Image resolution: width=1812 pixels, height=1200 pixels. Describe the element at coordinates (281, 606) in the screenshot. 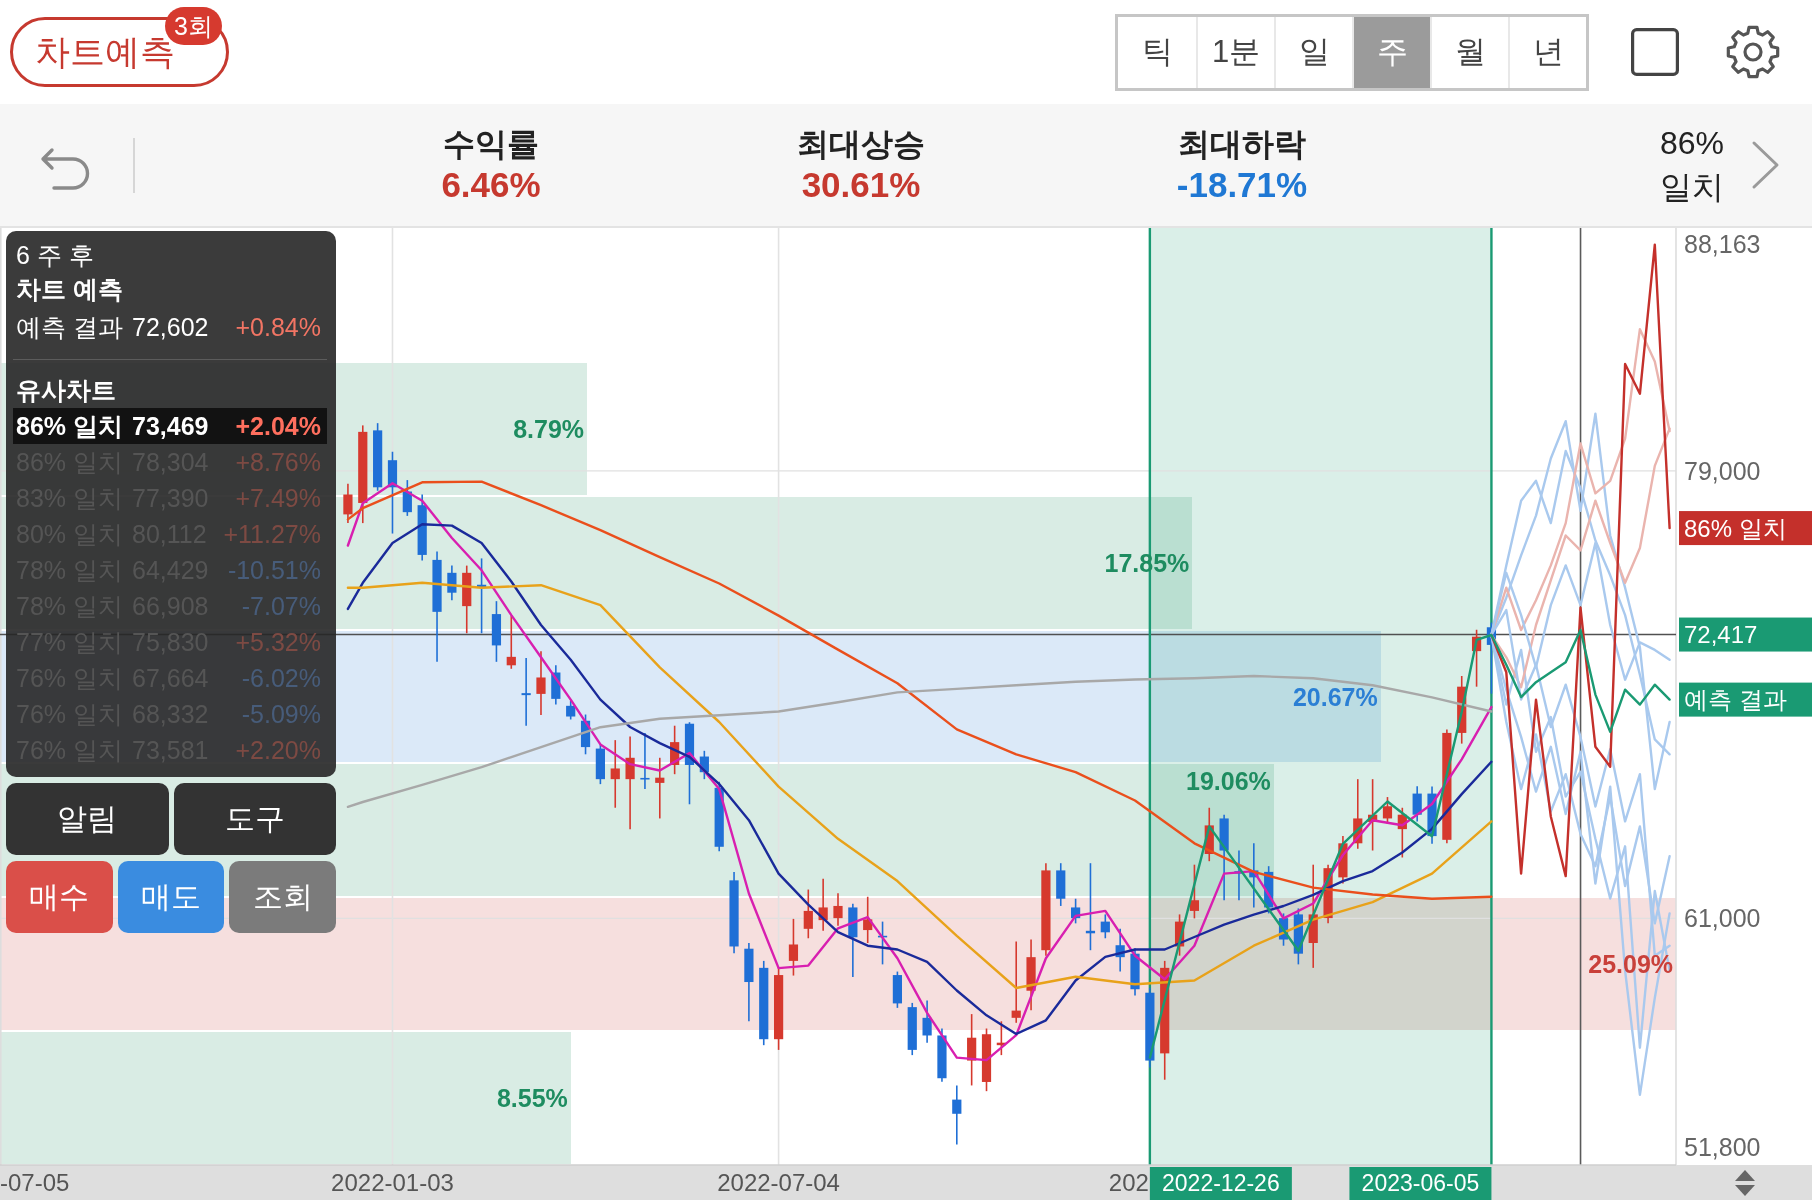

I see `change-text: -7.07%` at that location.